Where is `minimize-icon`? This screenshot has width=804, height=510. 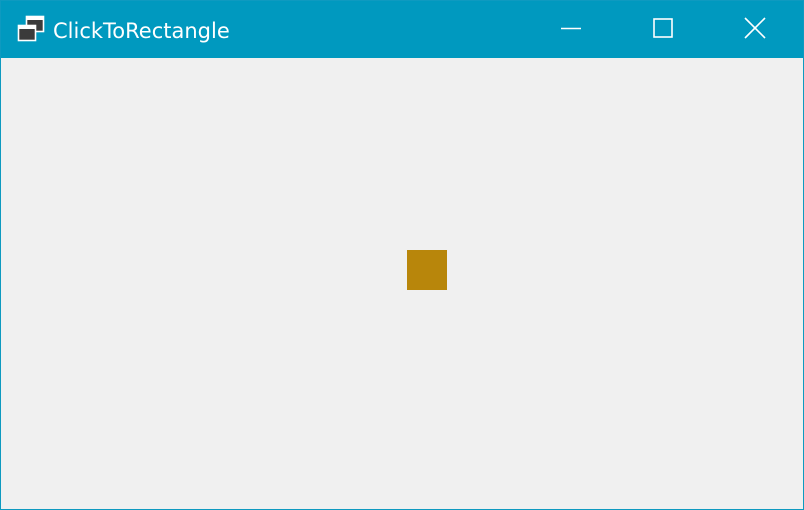
minimize-icon is located at coordinates (571, 30).